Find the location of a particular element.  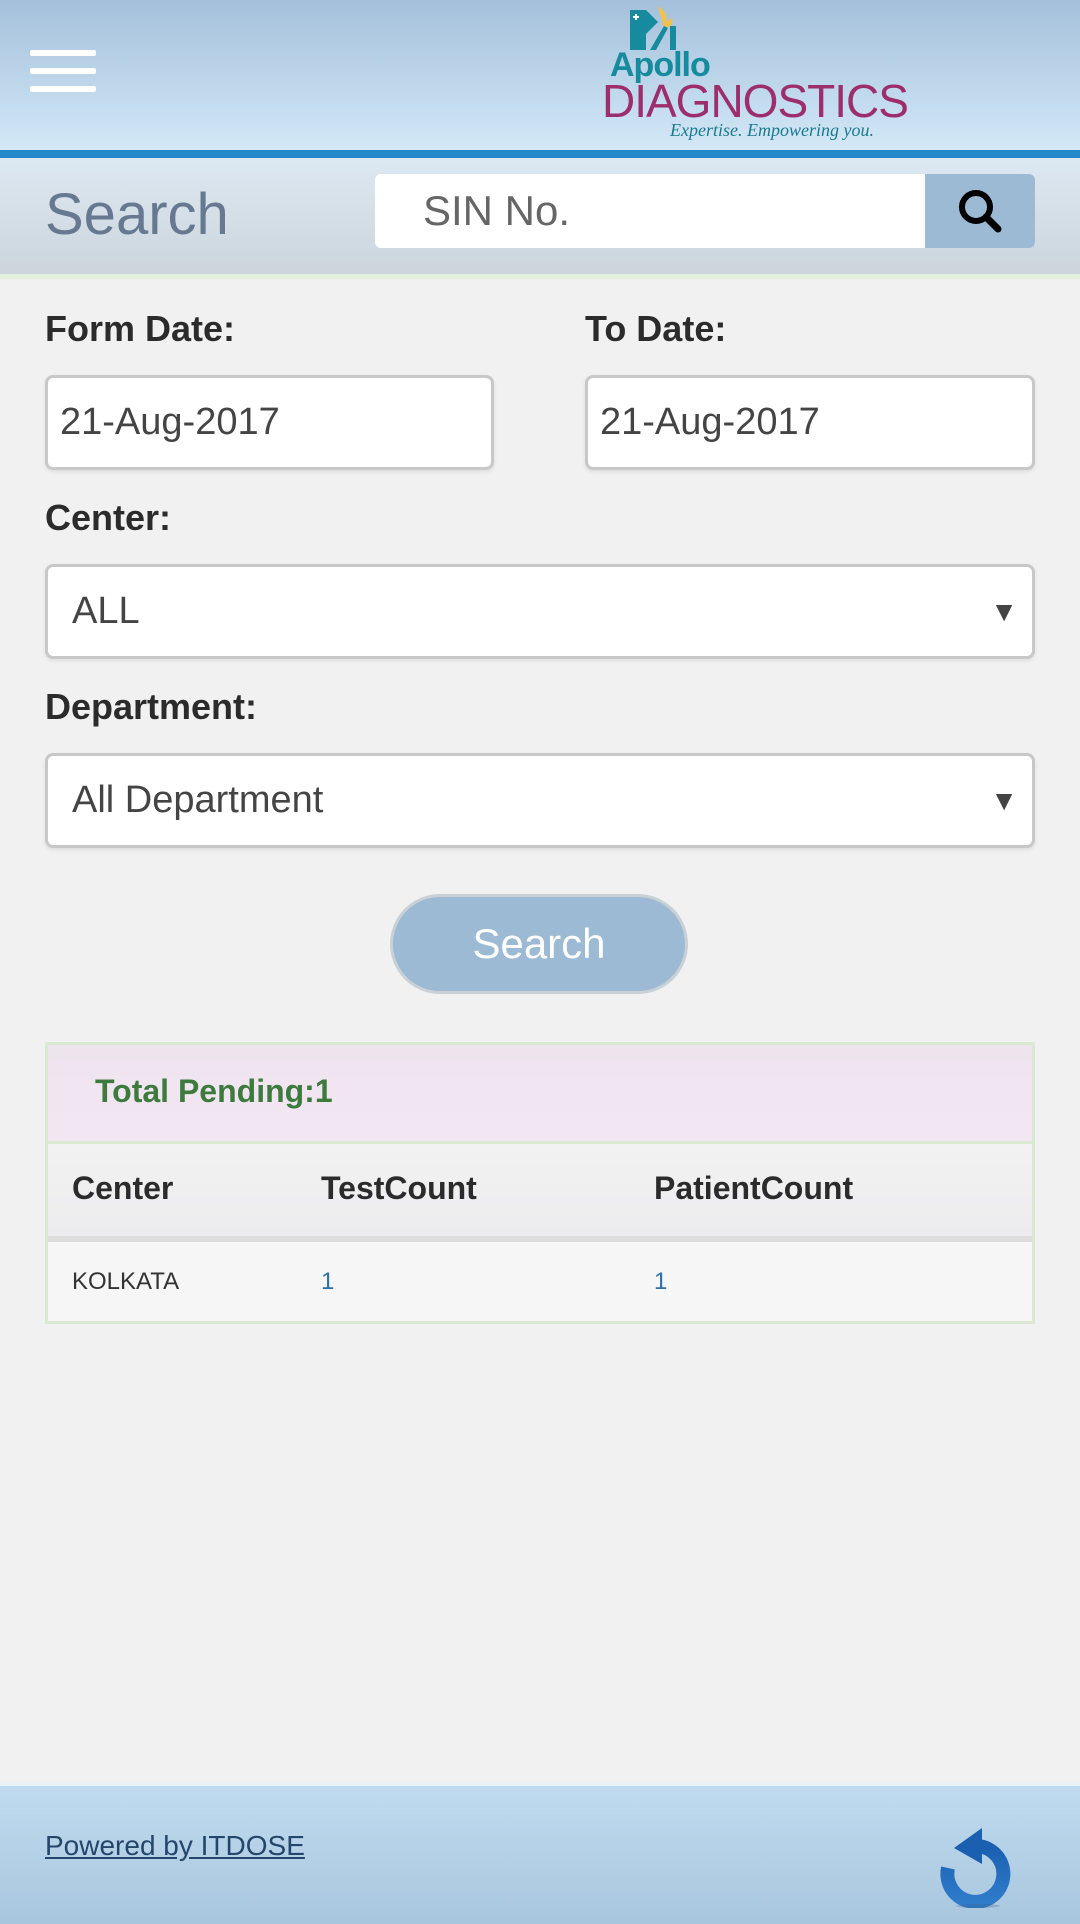

search-icon is located at coordinates (980, 211).